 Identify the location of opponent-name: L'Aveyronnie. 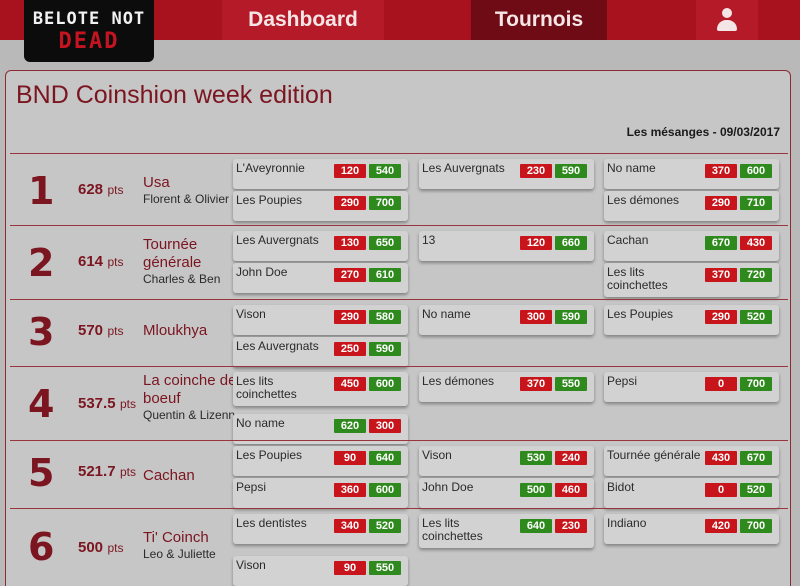
(270, 168).